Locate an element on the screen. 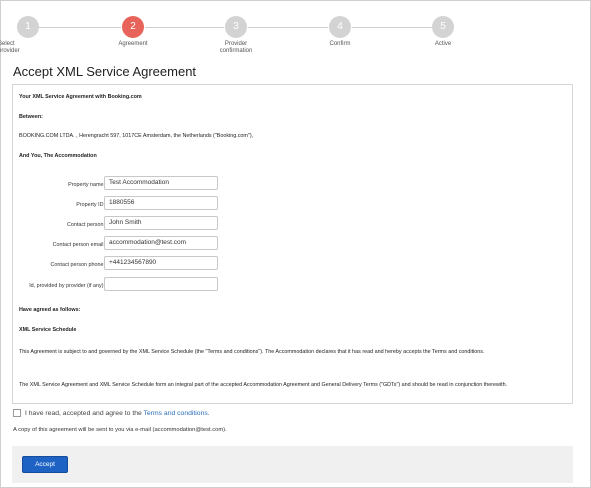 The image size is (591, 488). contact-email-field: accommodation@test.com is located at coordinates (161, 243).